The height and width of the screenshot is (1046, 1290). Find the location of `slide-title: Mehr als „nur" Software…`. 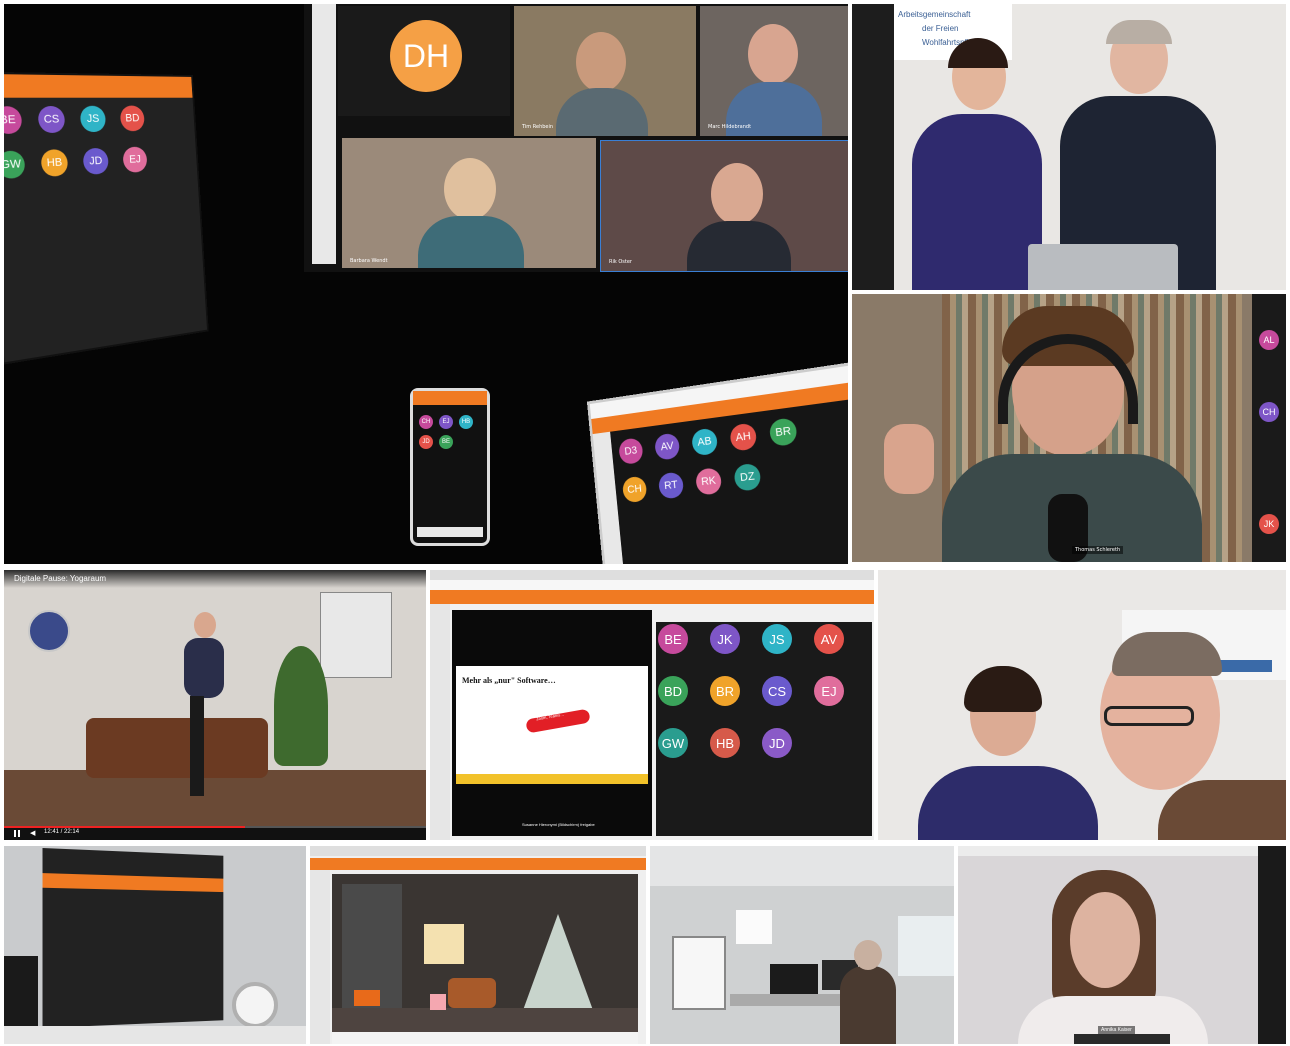

slide-title: Mehr als „nur" Software… is located at coordinates (509, 680).